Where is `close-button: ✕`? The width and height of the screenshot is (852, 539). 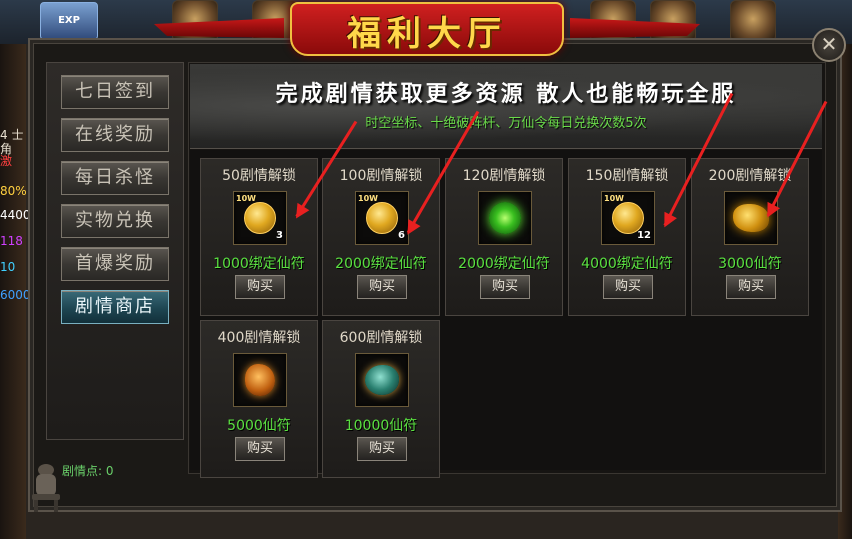
close-button: ✕ is located at coordinates (829, 45).